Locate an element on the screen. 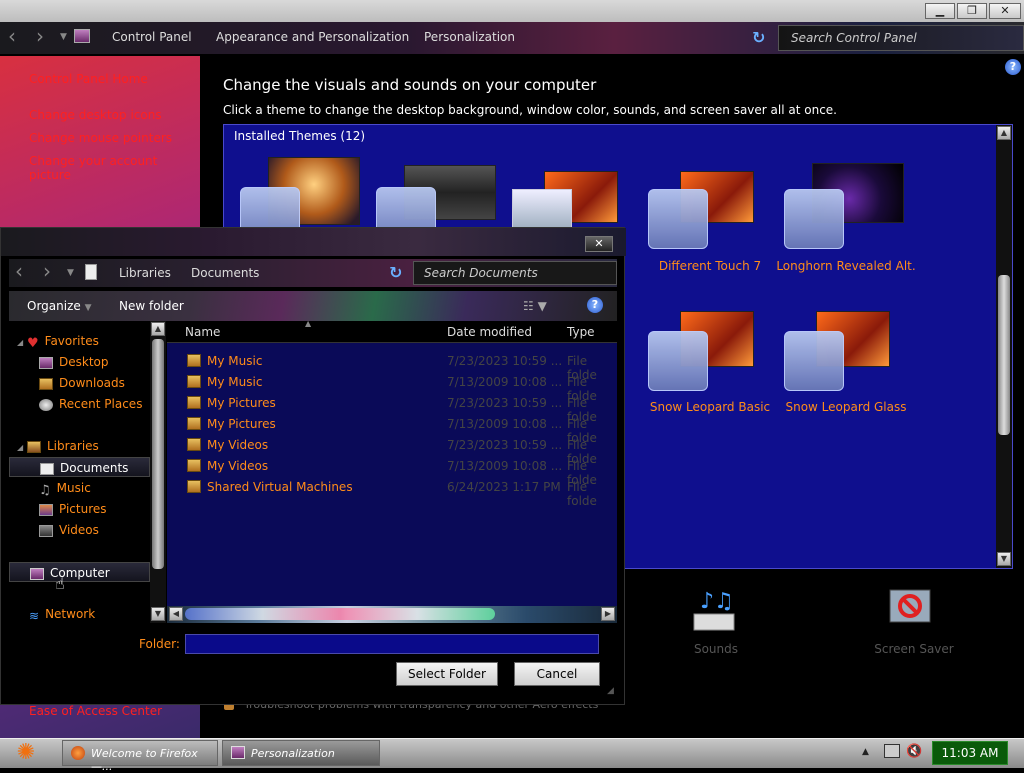  theme-label-snow-leopard-basic: Snow Leopard Basic is located at coordinates (710, 407).